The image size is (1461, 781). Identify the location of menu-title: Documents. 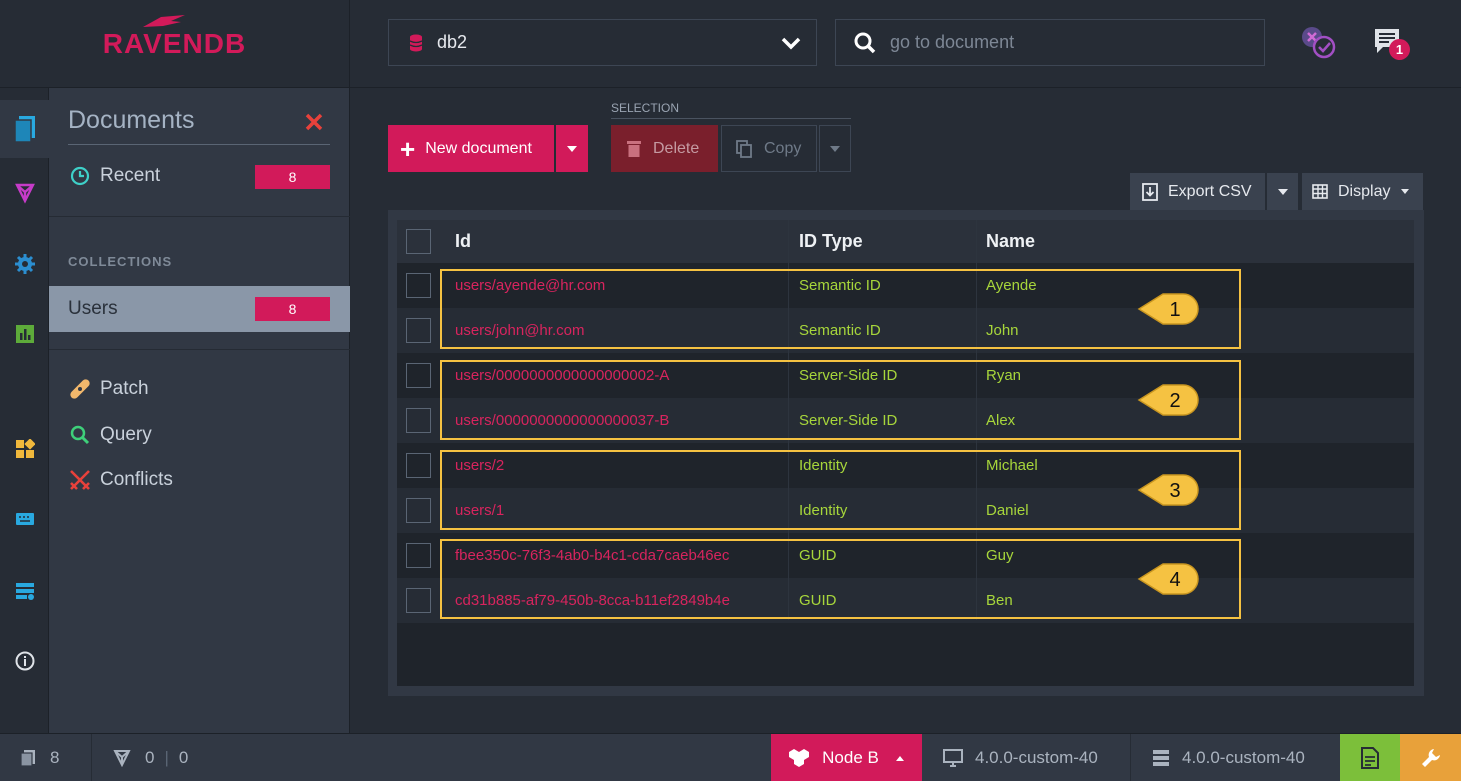
(131, 120).